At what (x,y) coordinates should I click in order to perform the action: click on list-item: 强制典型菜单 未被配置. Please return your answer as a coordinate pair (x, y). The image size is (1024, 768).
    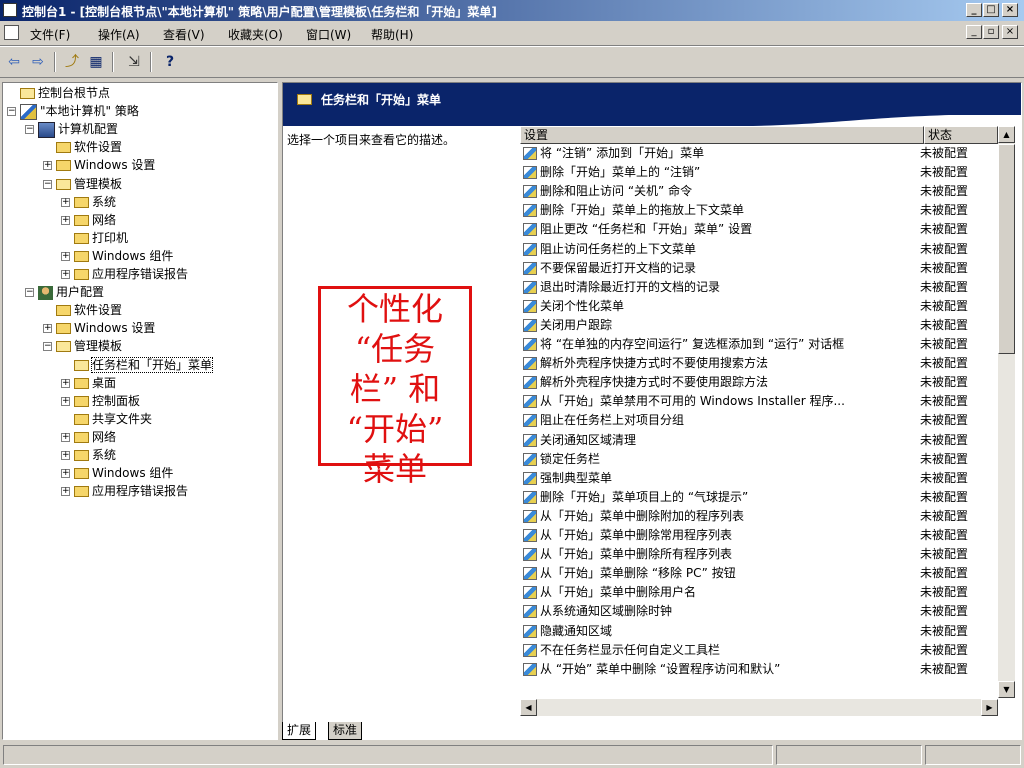
    Looking at the image, I should click on (755, 478).